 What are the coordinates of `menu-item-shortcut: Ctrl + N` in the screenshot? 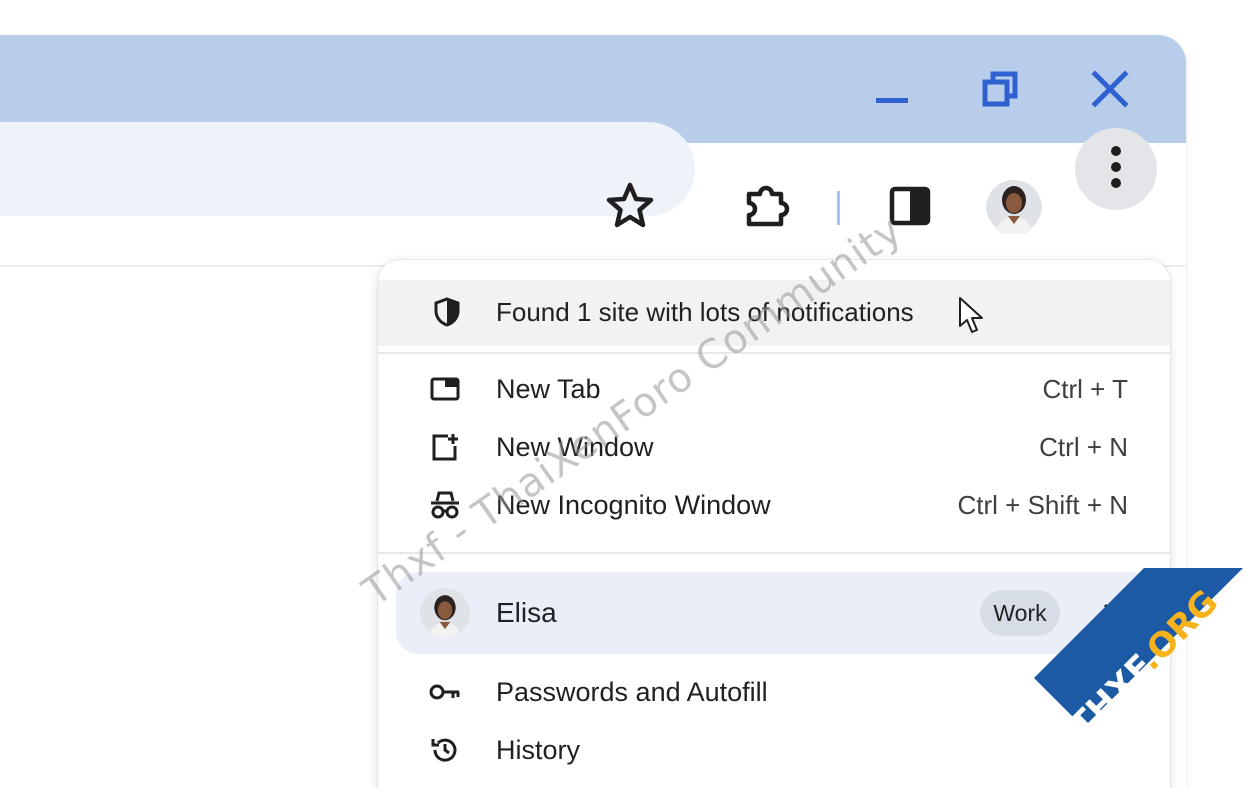 It's located at (1083, 446).